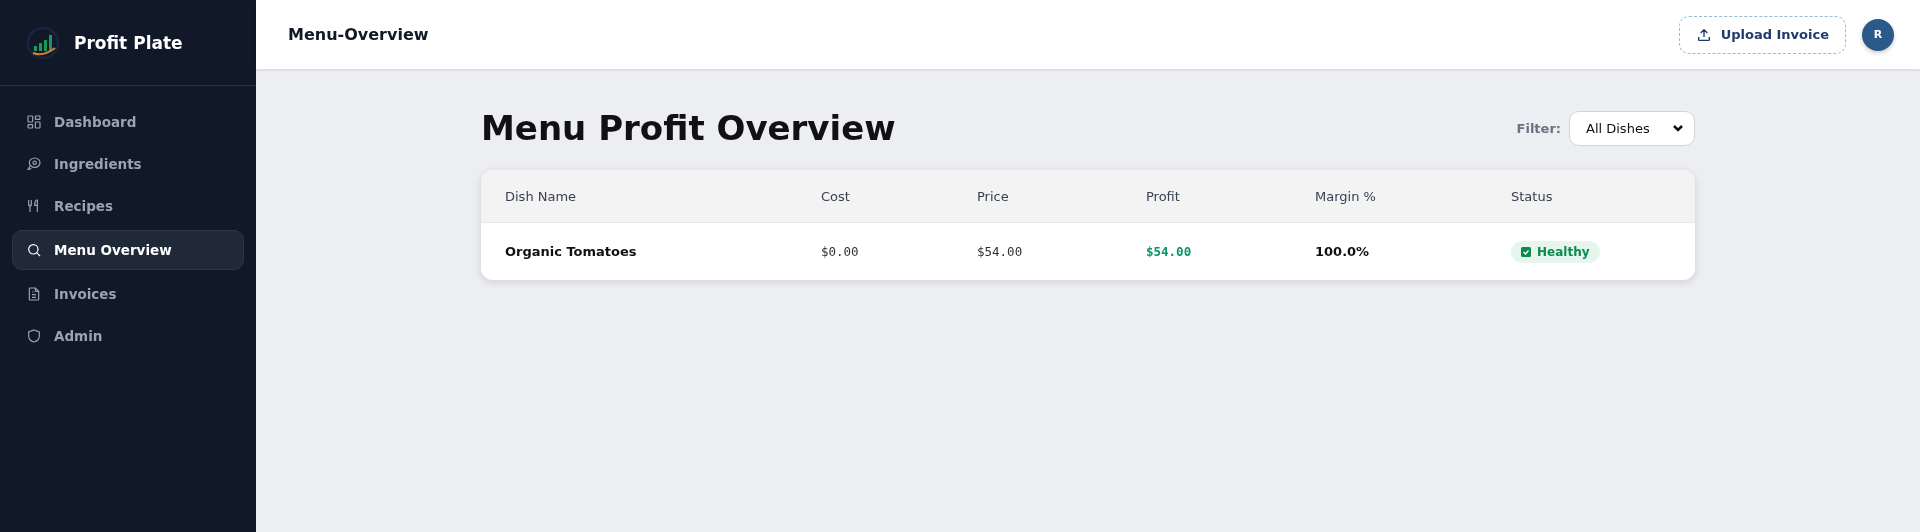 The height and width of the screenshot is (532, 1920). I want to click on check-square-icon, so click(1526, 251).